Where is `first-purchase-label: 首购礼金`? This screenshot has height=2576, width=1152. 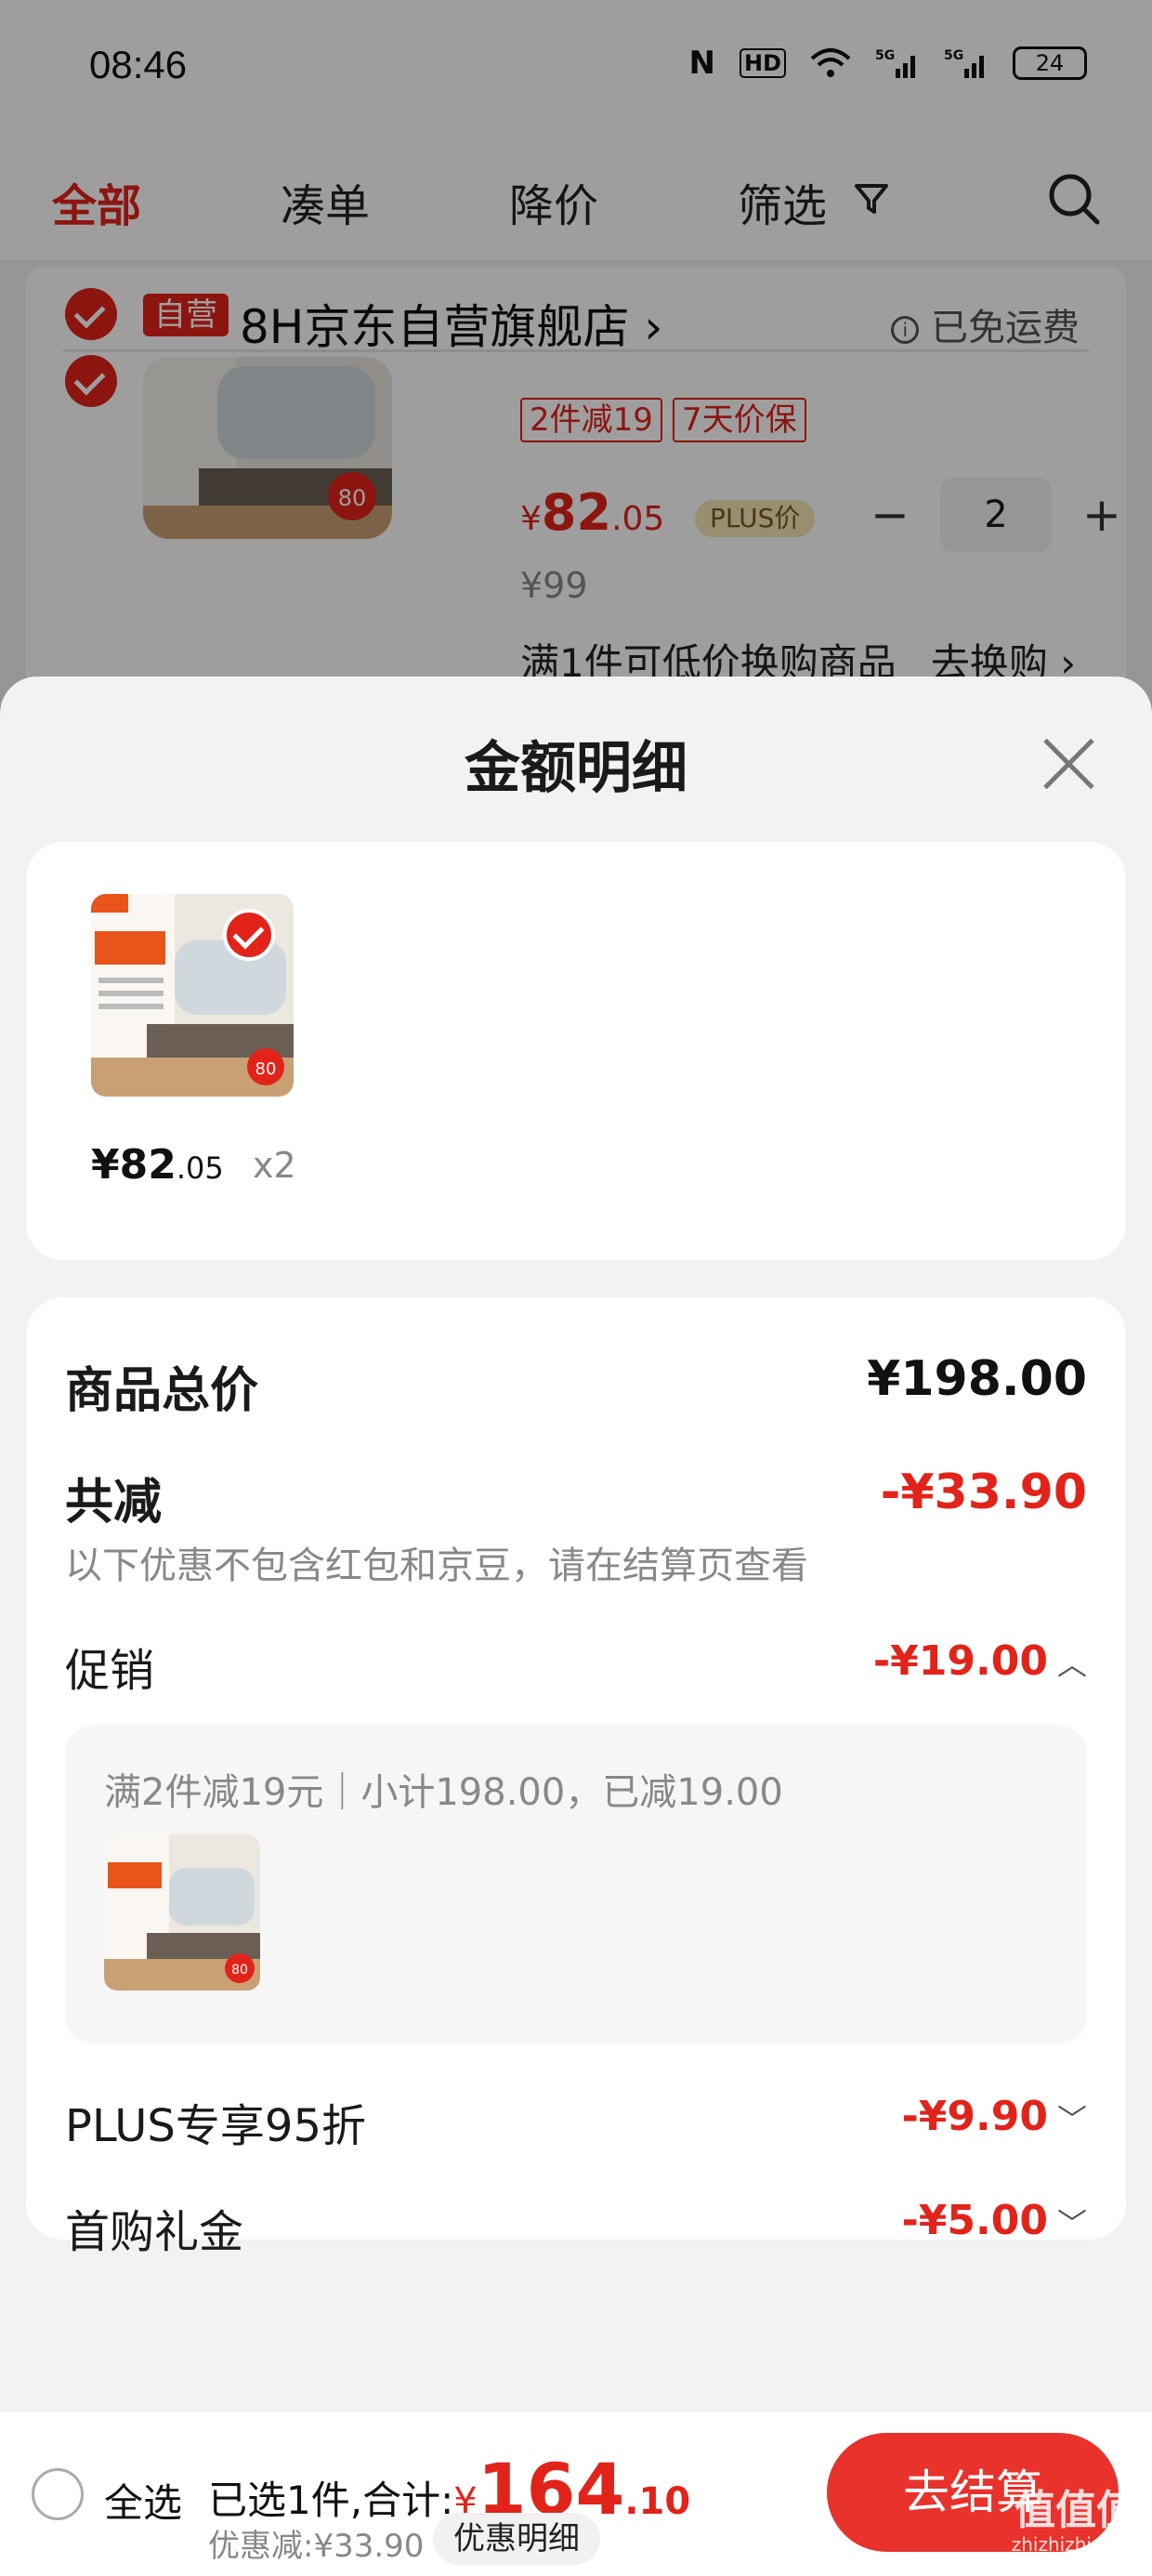 first-purchase-label: 首购礼金 is located at coordinates (154, 2232).